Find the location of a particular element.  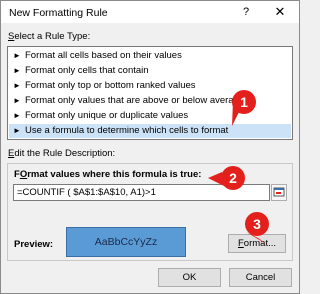

callout-badge: 1 is located at coordinates (244, 102).